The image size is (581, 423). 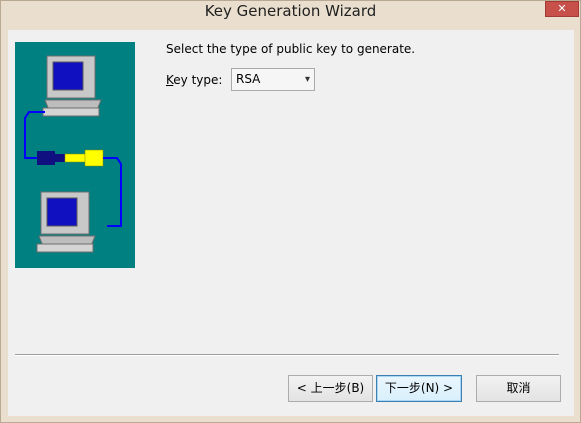 What do you see at coordinates (72, 86) in the screenshot?
I see `computer-top-icon` at bounding box center [72, 86].